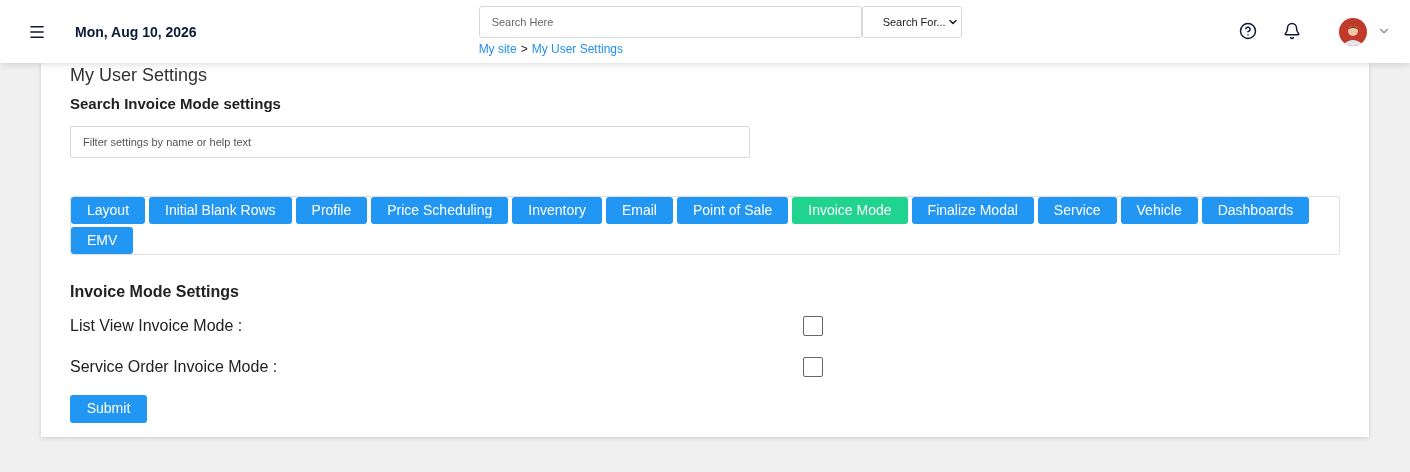 Image resolution: width=1410 pixels, height=472 pixels. Describe the element at coordinates (850, 210) in the screenshot. I see `tab: Invoice Mode` at that location.